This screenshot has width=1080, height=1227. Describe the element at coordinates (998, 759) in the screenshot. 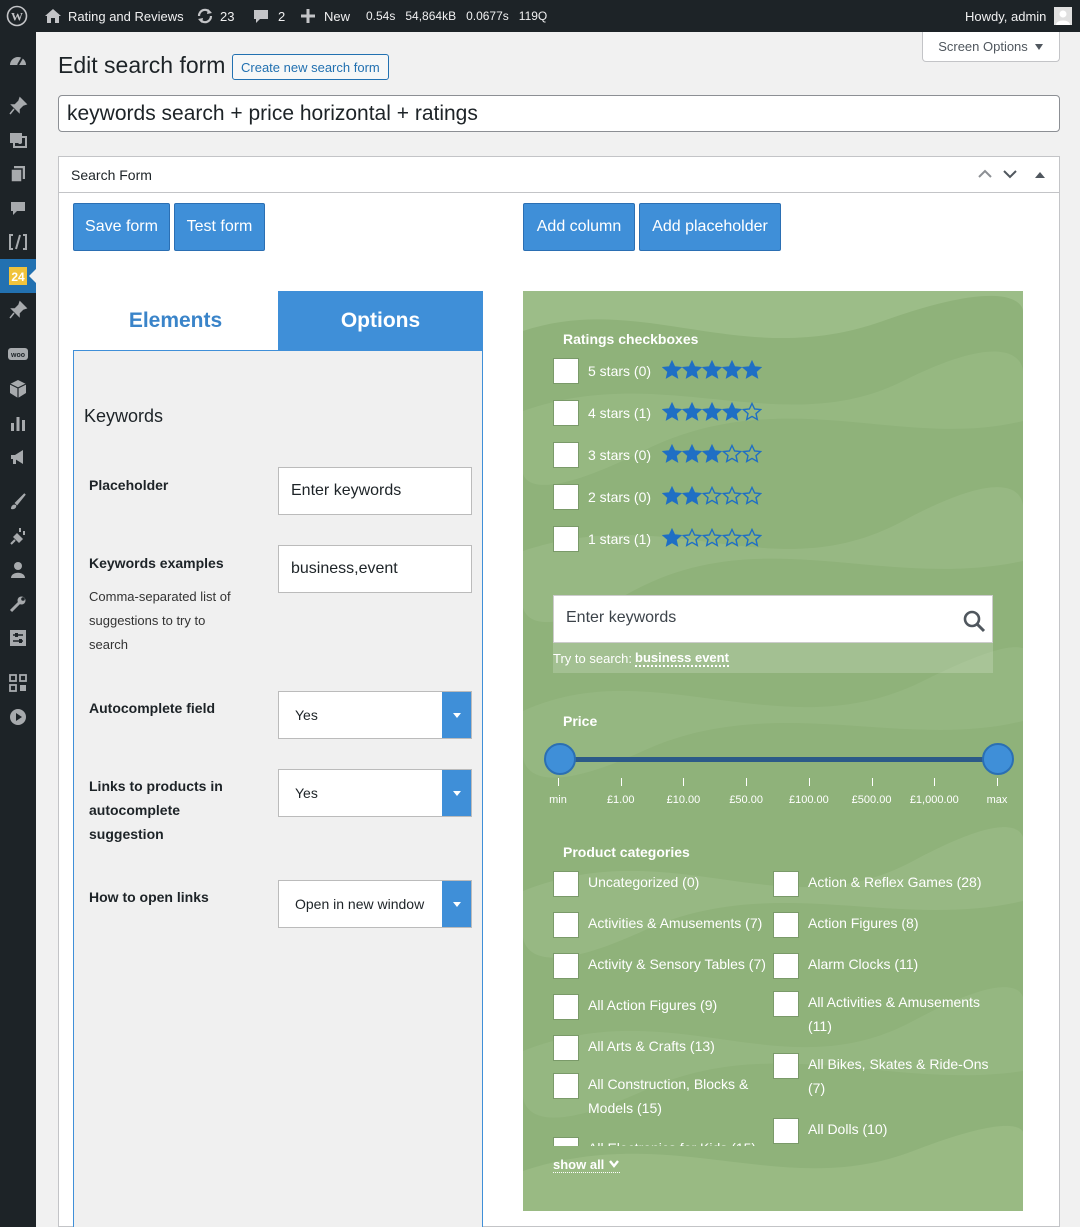

I see `price-slider-max-handle` at that location.